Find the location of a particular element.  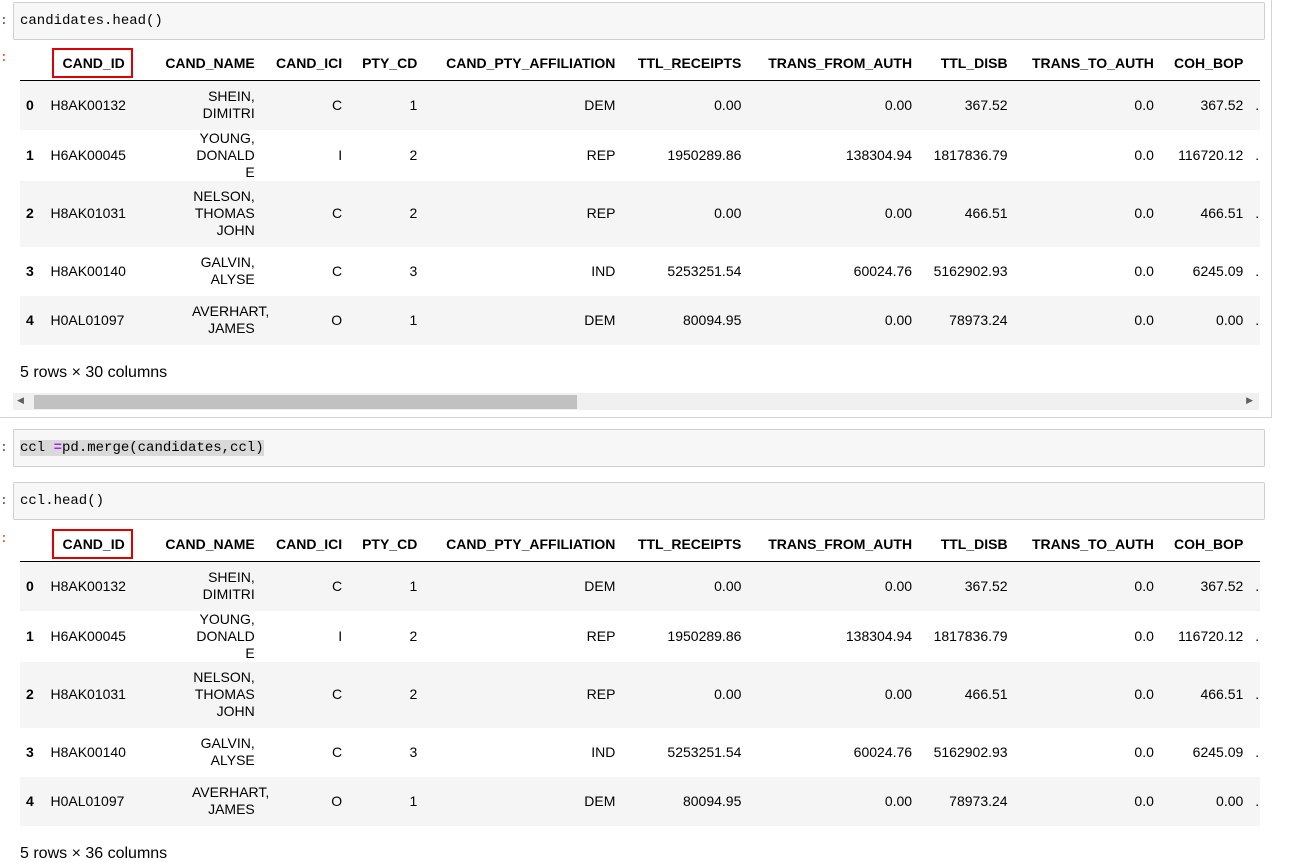

scroll-left-icon: ◀ is located at coordinates (20, 400).